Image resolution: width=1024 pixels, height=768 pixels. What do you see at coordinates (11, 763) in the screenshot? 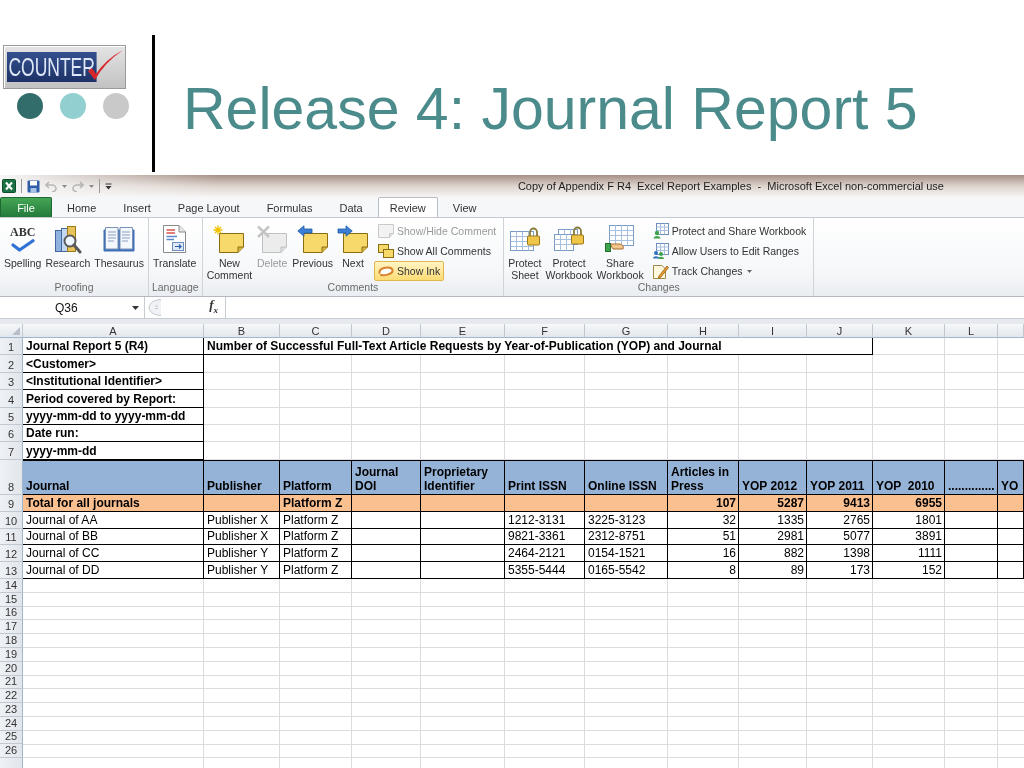
I see `row-header` at bounding box center [11, 763].